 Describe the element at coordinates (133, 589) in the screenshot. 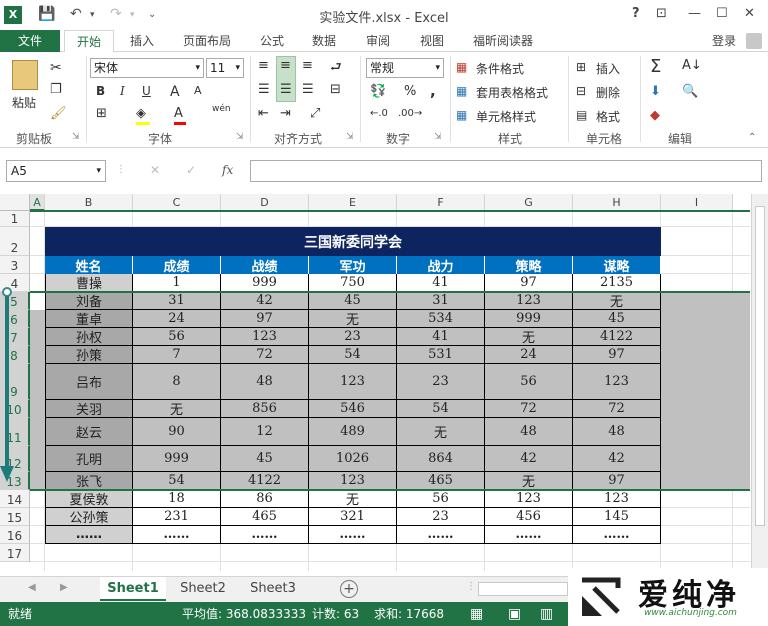

I see `sheet-tab-sheet1: Sheet1` at that location.